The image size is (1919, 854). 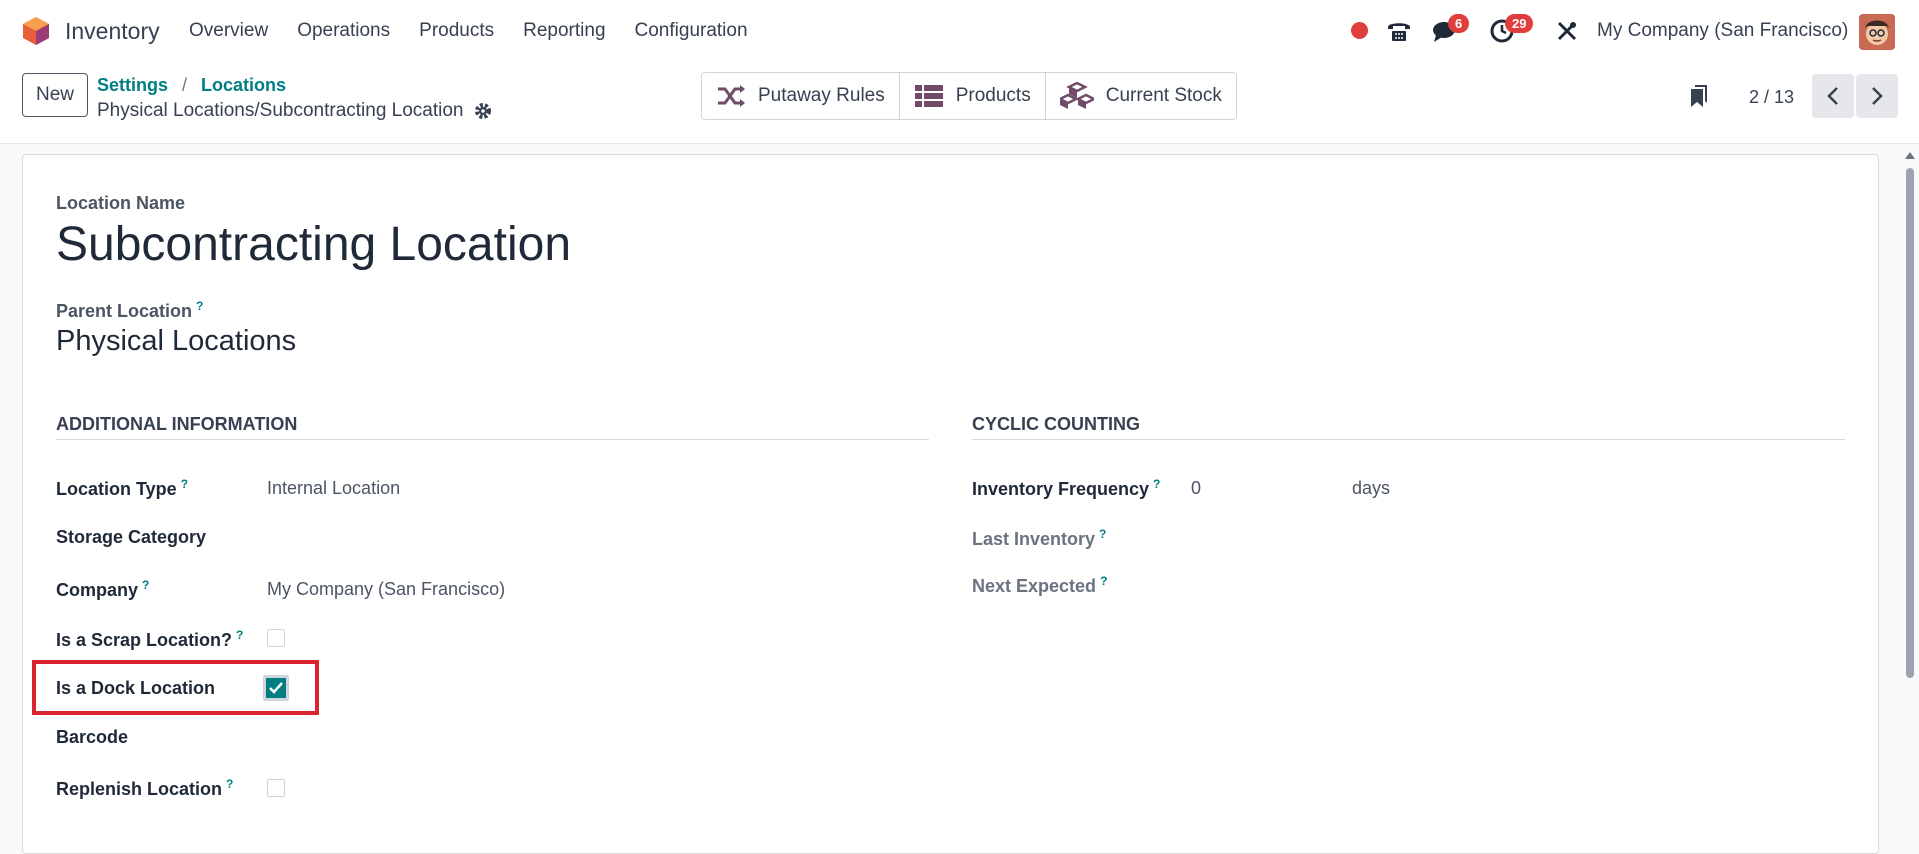 I want to click on location-type-label: Location Type?, so click(x=122, y=488).